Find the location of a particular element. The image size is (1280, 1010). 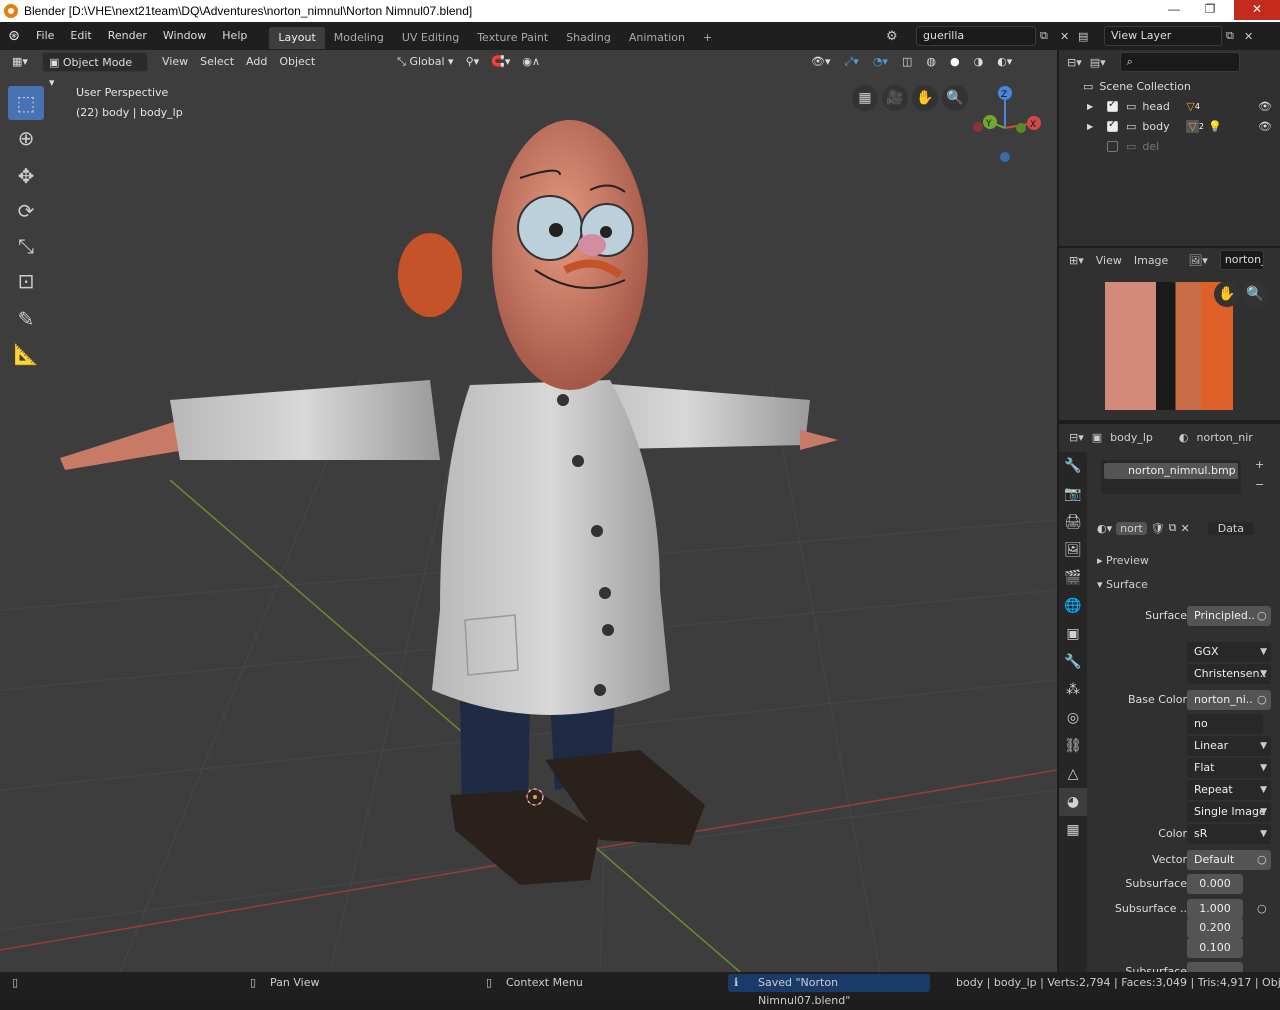

property-field: 0.200 is located at coordinates (1215, 928).